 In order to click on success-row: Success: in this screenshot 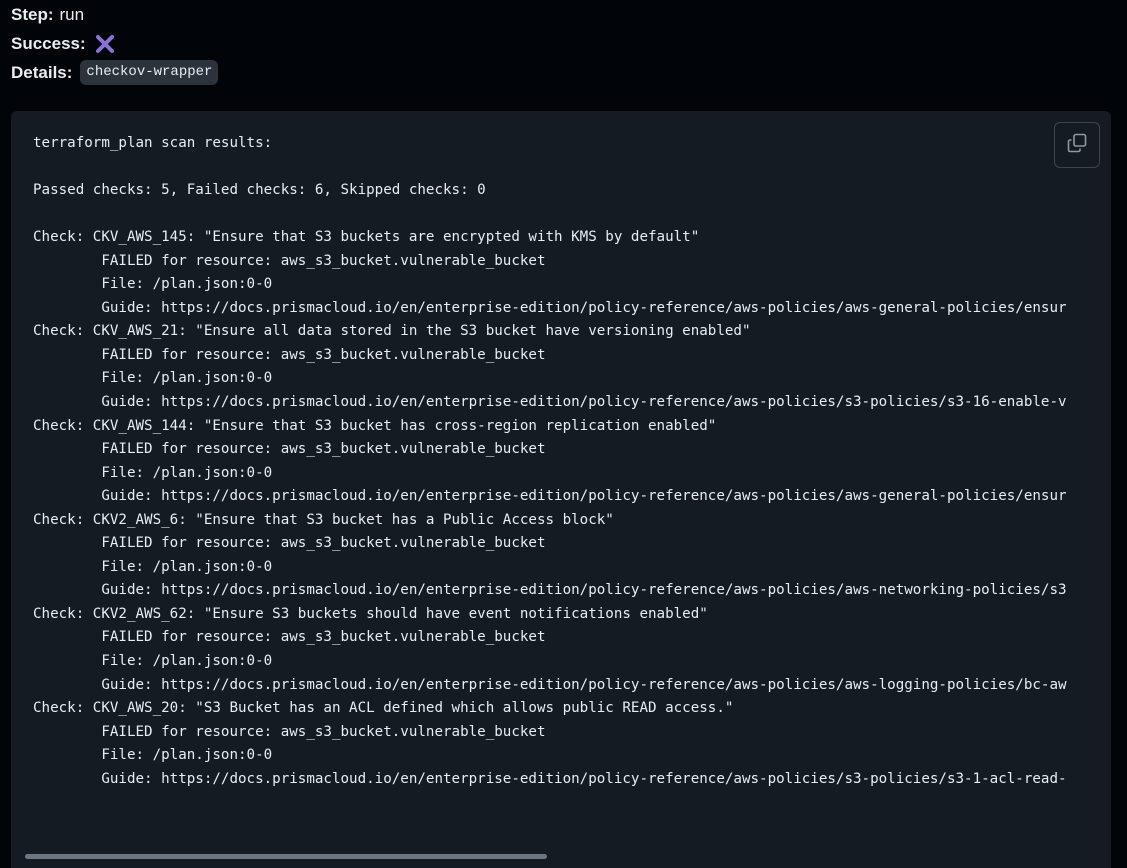, I will do `click(114, 43)`.